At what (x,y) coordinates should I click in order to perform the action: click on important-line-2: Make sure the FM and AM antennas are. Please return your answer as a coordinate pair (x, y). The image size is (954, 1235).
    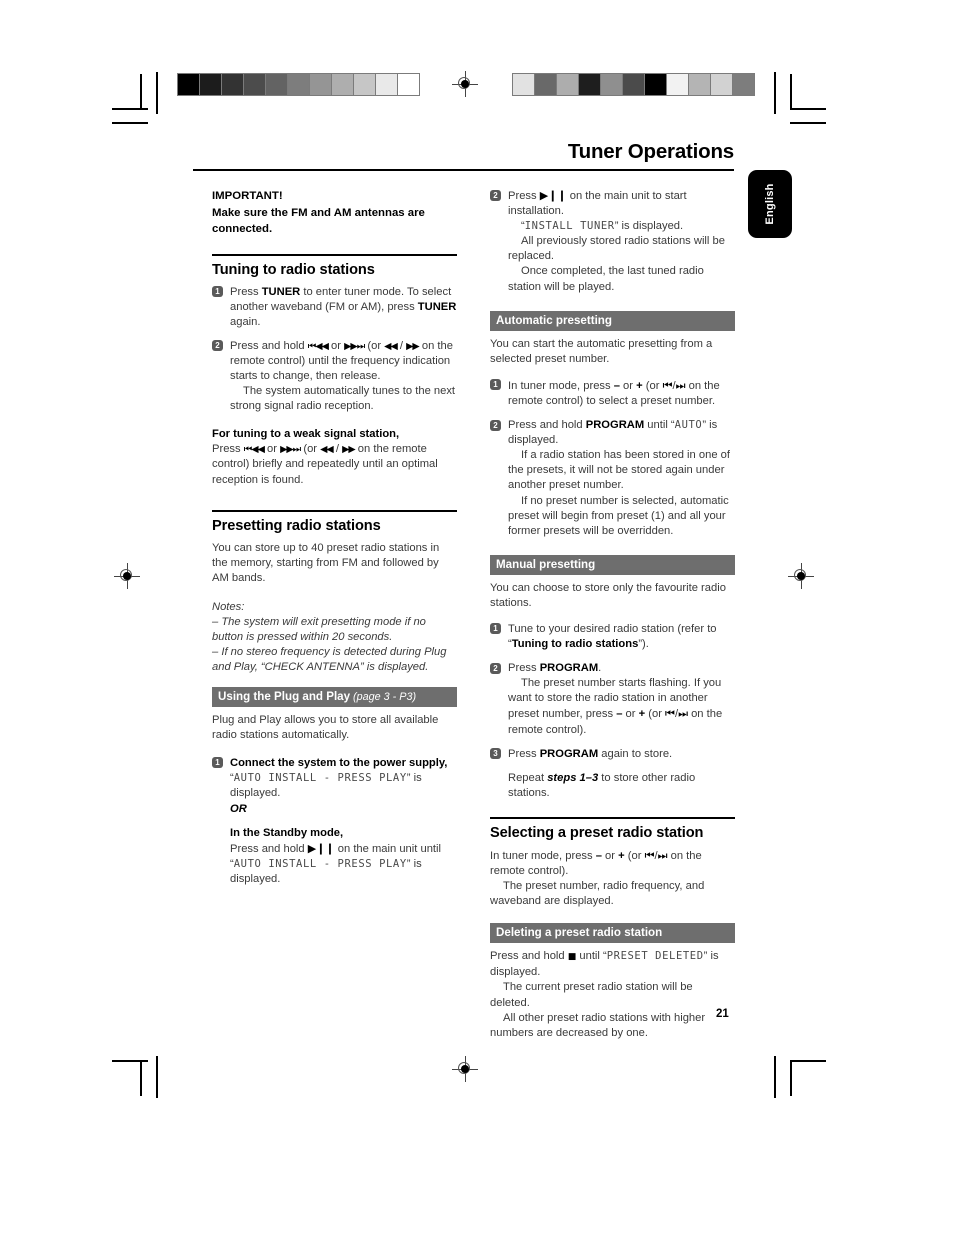
    Looking at the image, I should click on (318, 212).